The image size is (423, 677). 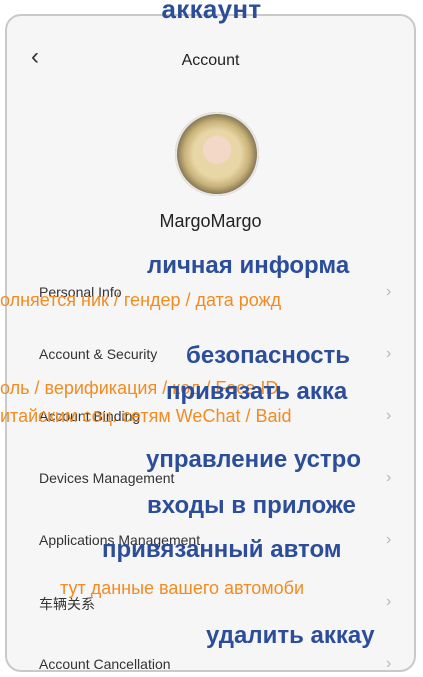 What do you see at coordinates (251, 505) in the screenshot?
I see `annotation-applications-management: входы в приложе` at bounding box center [251, 505].